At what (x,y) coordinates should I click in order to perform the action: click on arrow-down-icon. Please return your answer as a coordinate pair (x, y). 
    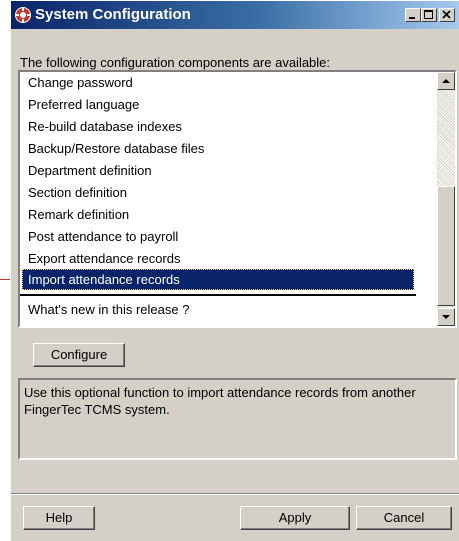
    Looking at the image, I should click on (446, 317).